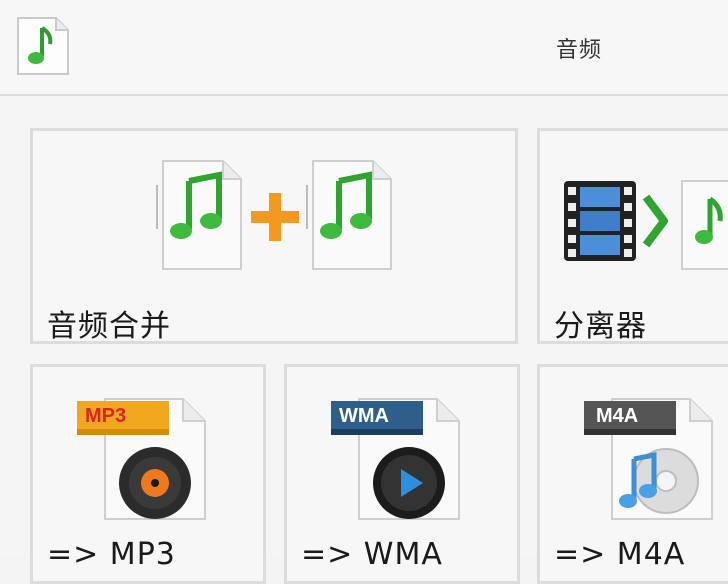 The image size is (728, 584). What do you see at coordinates (275, 217) in the screenshot?
I see `plus-icon` at bounding box center [275, 217].